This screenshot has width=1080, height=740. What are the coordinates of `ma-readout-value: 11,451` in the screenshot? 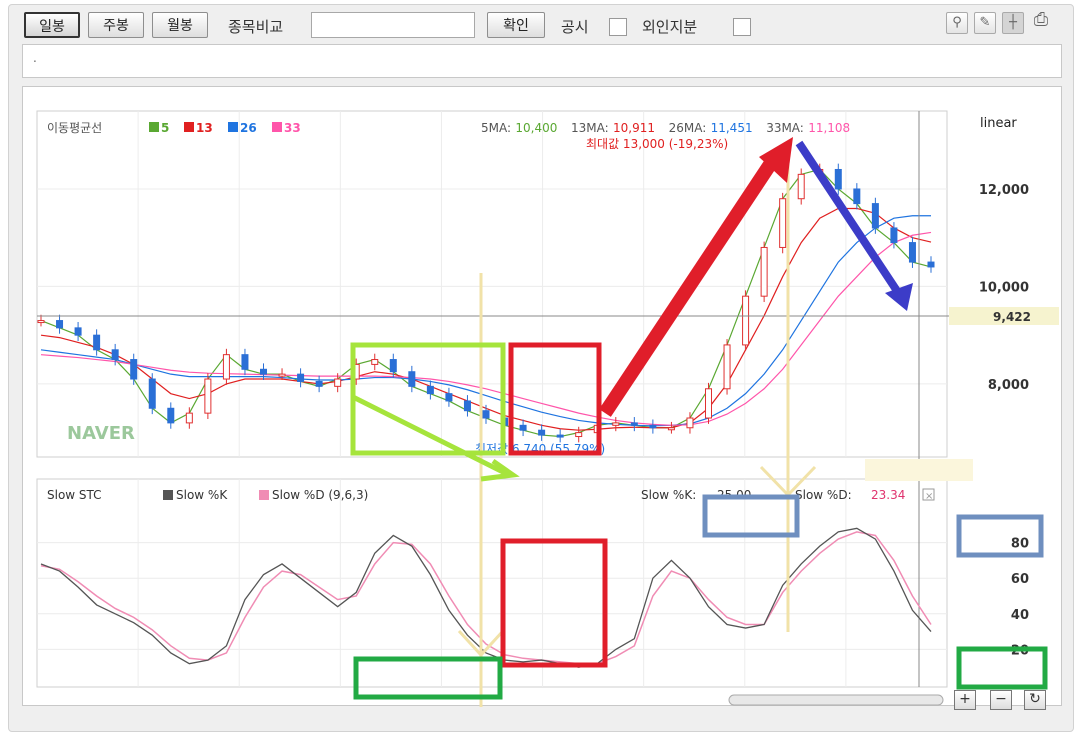 It's located at (732, 128).